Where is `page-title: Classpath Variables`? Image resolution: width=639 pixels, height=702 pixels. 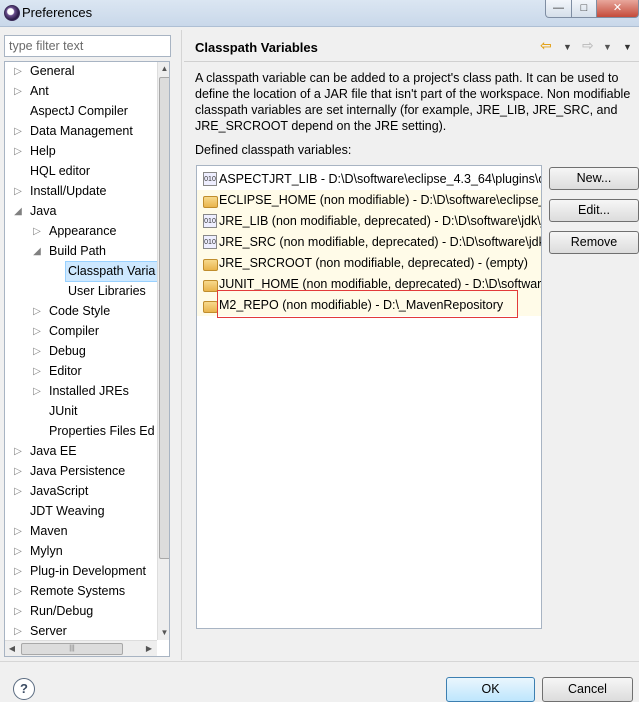 page-title: Classpath Variables is located at coordinates (256, 47).